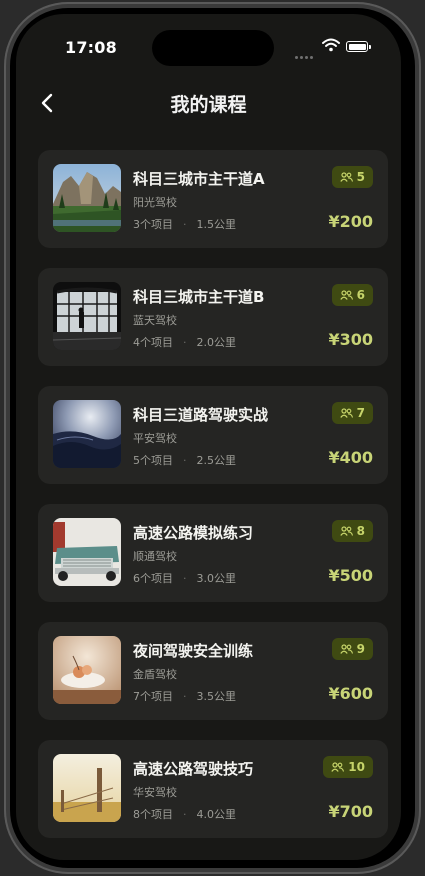  I want to click on course-title: 科目三城市主干道B, so click(199, 297).